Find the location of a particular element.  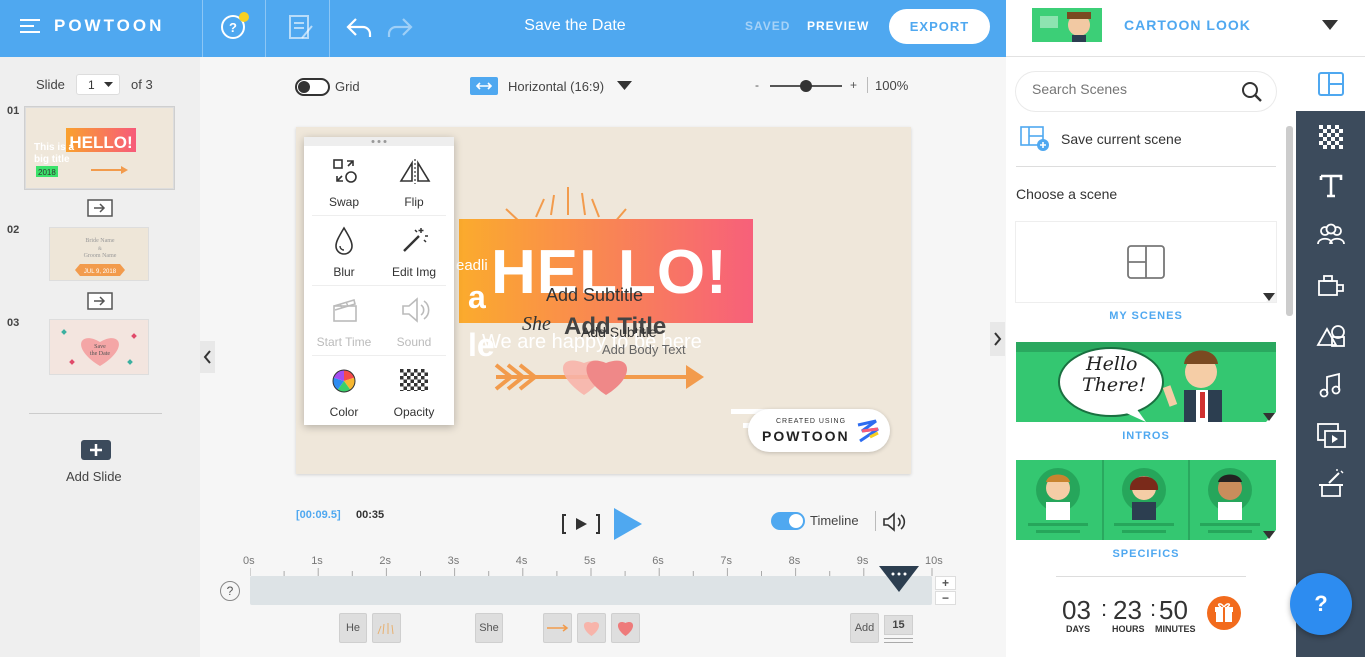

add-slide-button: Add Slide is located at coordinates (94, 476).